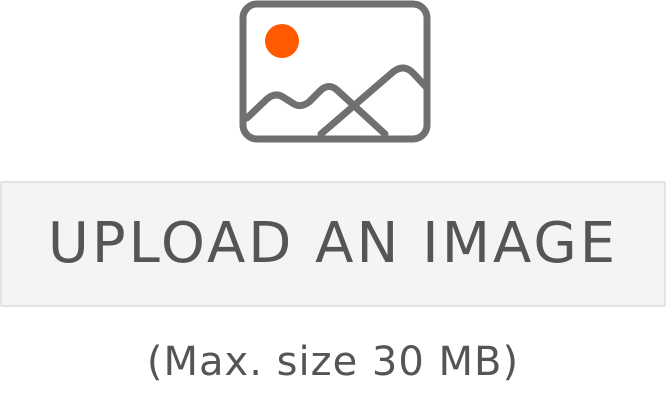 The width and height of the screenshot is (666, 403). Describe the element at coordinates (333, 362) in the screenshot. I see `max-size-note: (Max. size 30 MB)` at that location.